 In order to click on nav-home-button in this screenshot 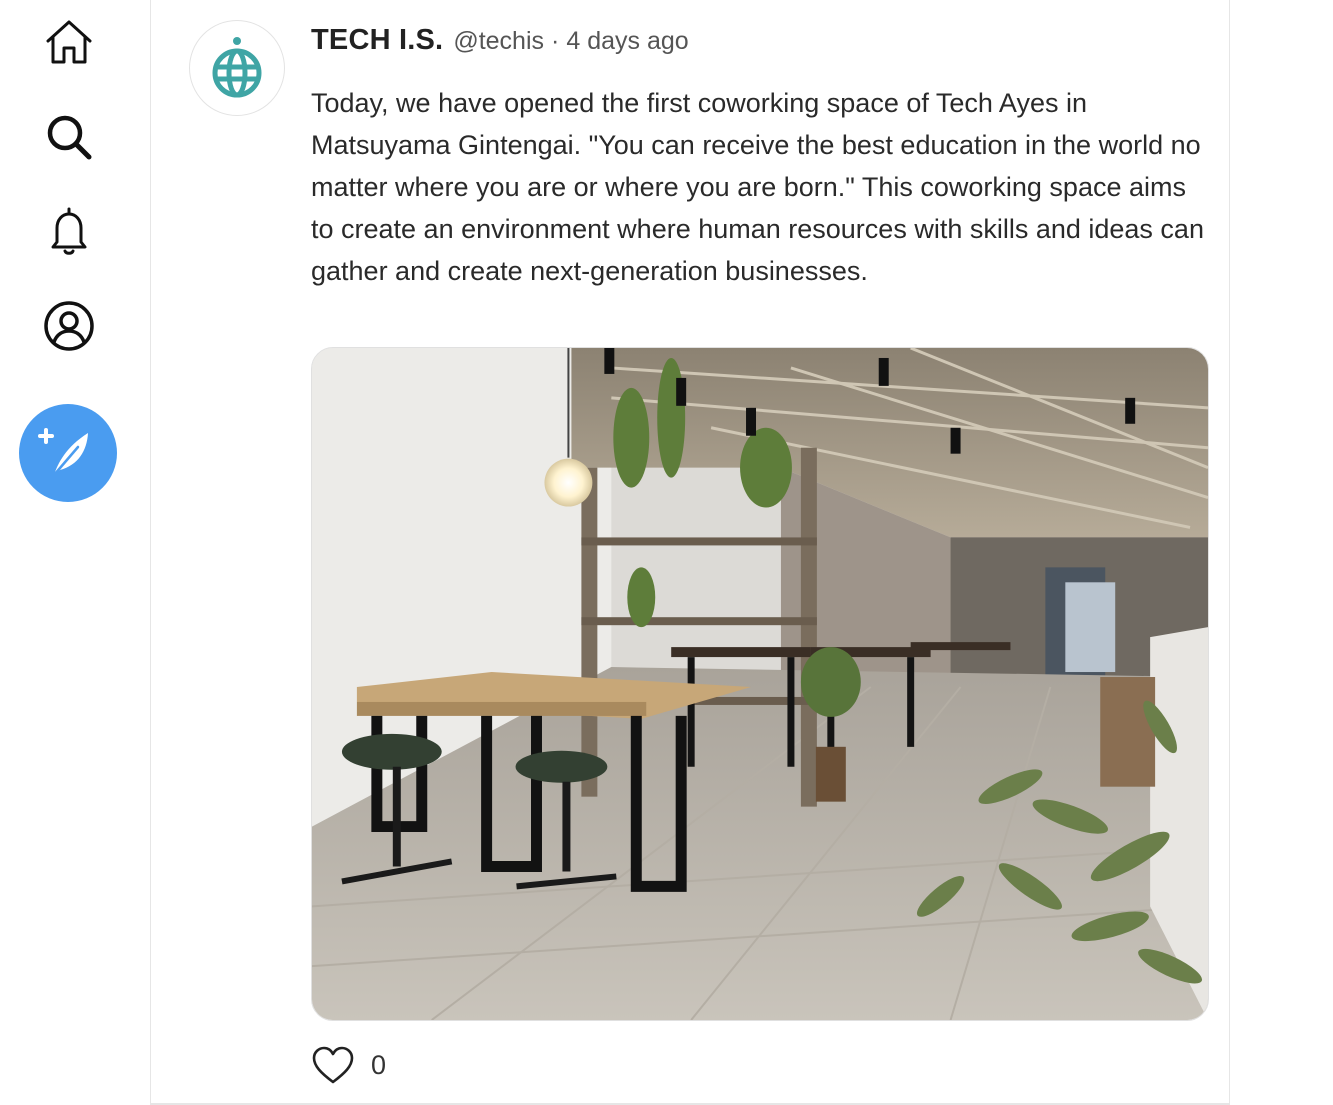, I will do `click(69, 43)`.